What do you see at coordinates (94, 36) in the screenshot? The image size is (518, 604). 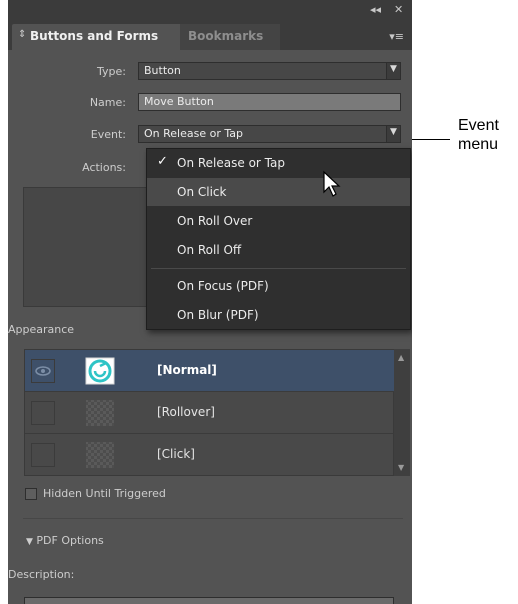 I see `tab-label: Buttons and Forms` at bounding box center [94, 36].